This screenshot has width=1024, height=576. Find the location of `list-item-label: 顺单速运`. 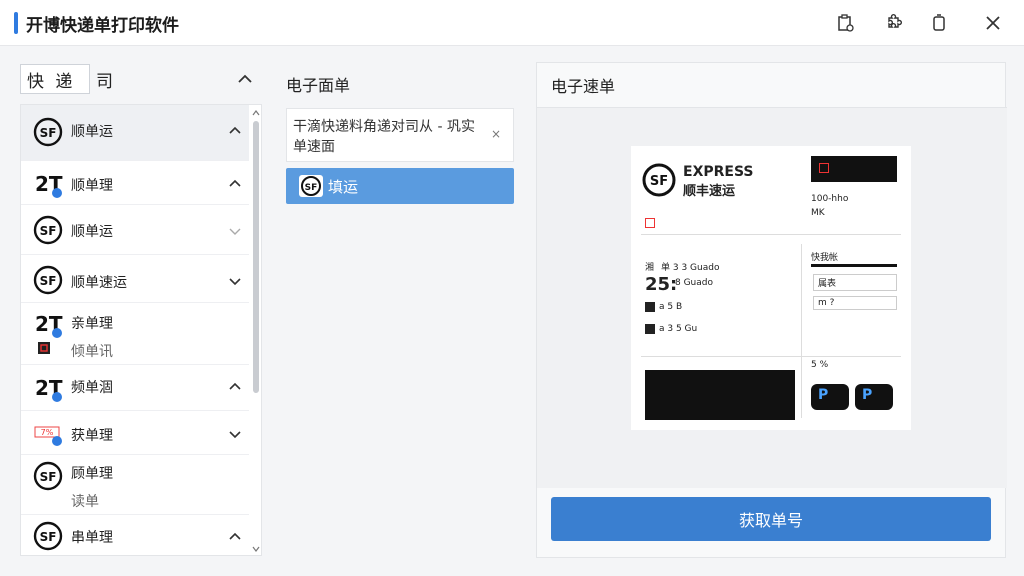

list-item-label: 顺单速运 is located at coordinates (99, 283).